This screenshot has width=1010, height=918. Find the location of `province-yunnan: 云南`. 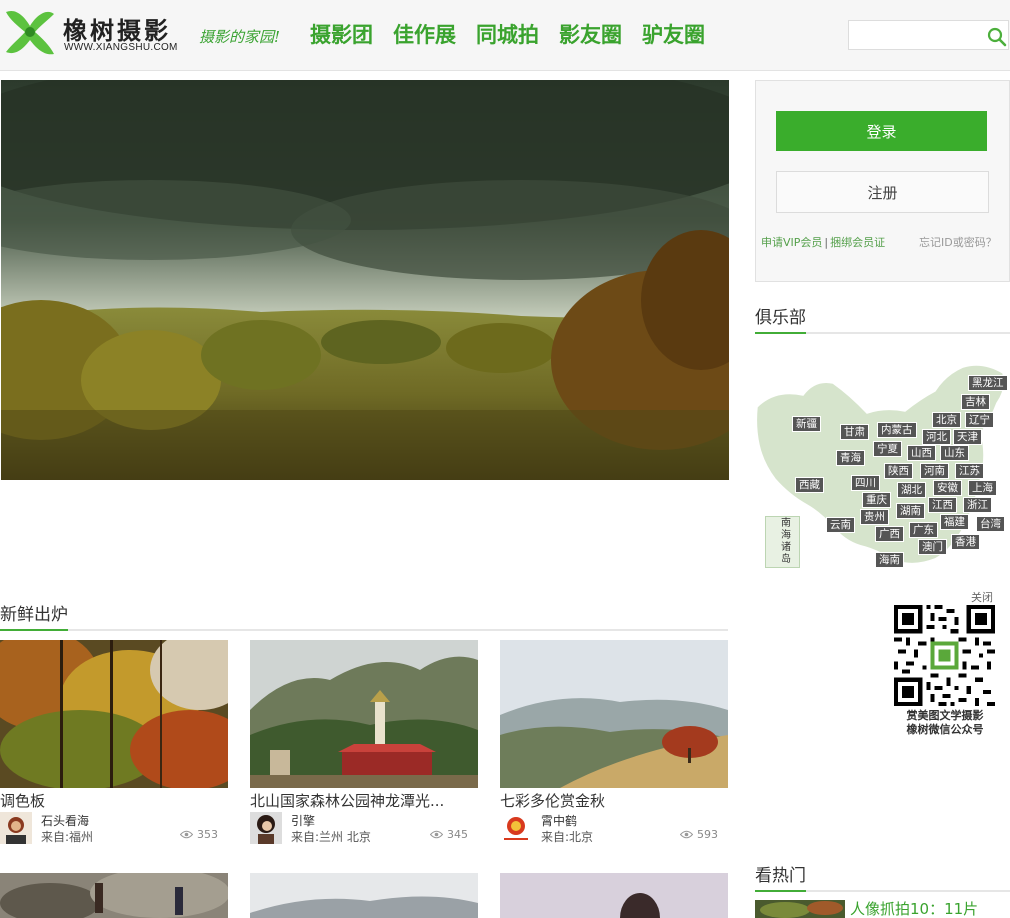

province-yunnan: 云南 is located at coordinates (840, 525).